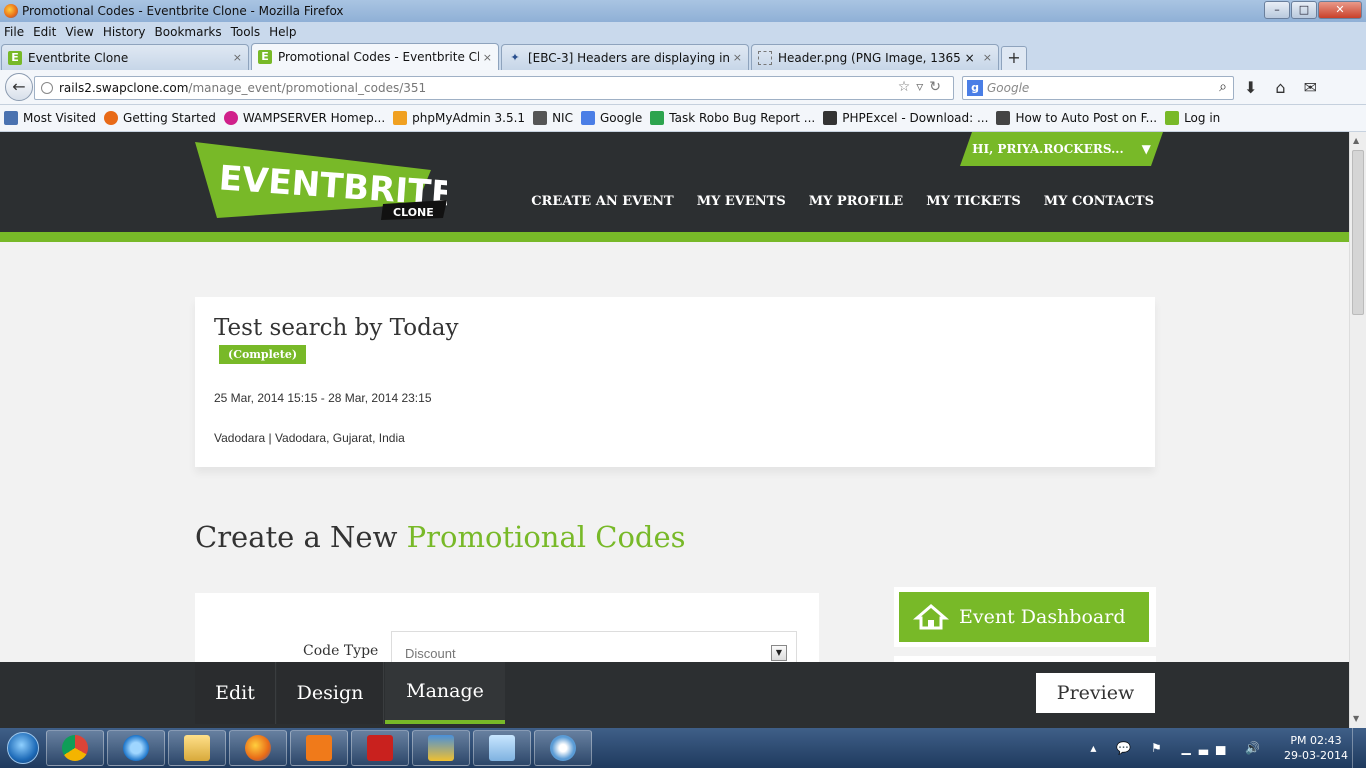 Image resolution: width=1366 pixels, height=768 pixels. I want to click on settings-icon, so click(319, 748).